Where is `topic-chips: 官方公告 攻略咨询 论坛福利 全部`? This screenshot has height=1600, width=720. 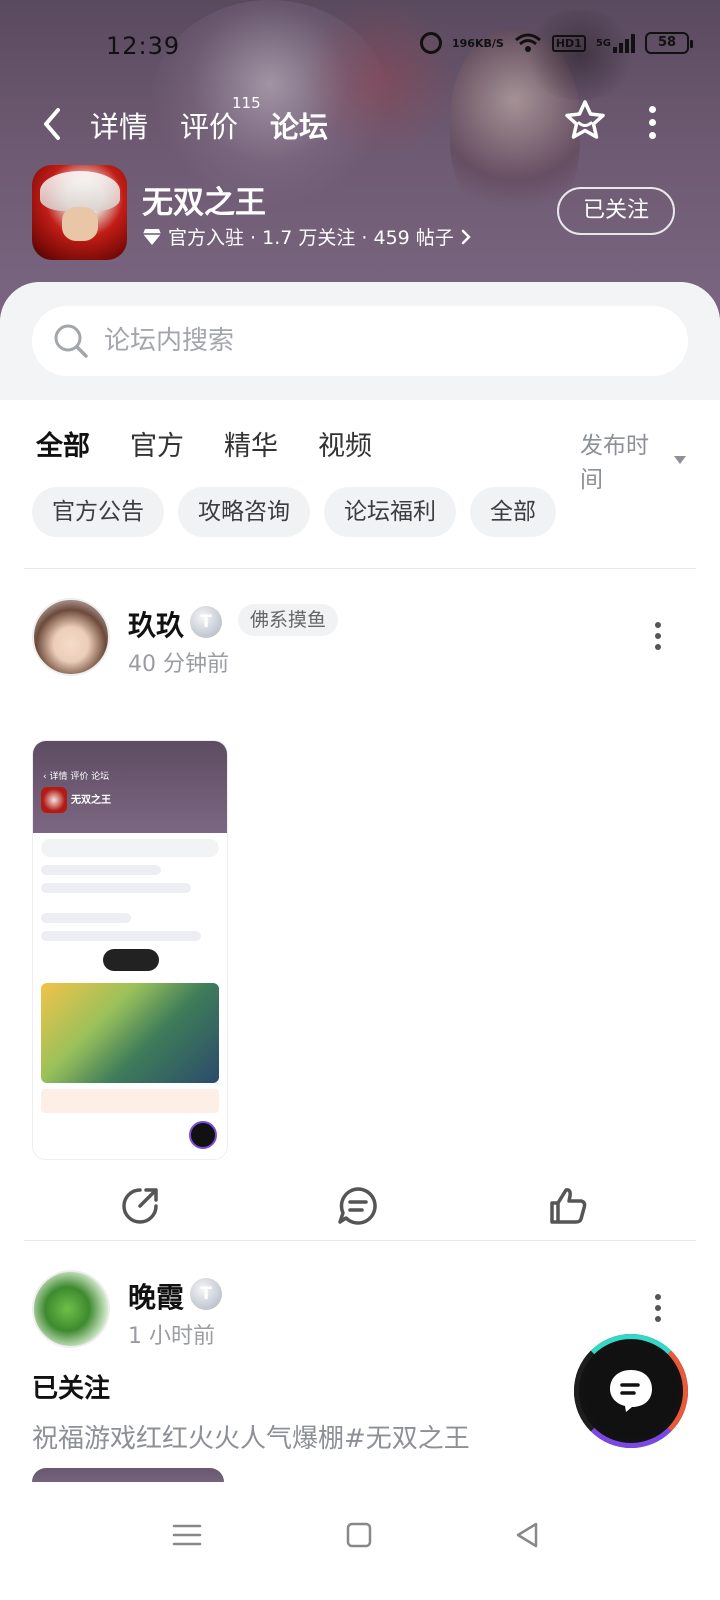 topic-chips: 官方公告 攻略咨询 论坛福利 全部 is located at coordinates (294, 512).